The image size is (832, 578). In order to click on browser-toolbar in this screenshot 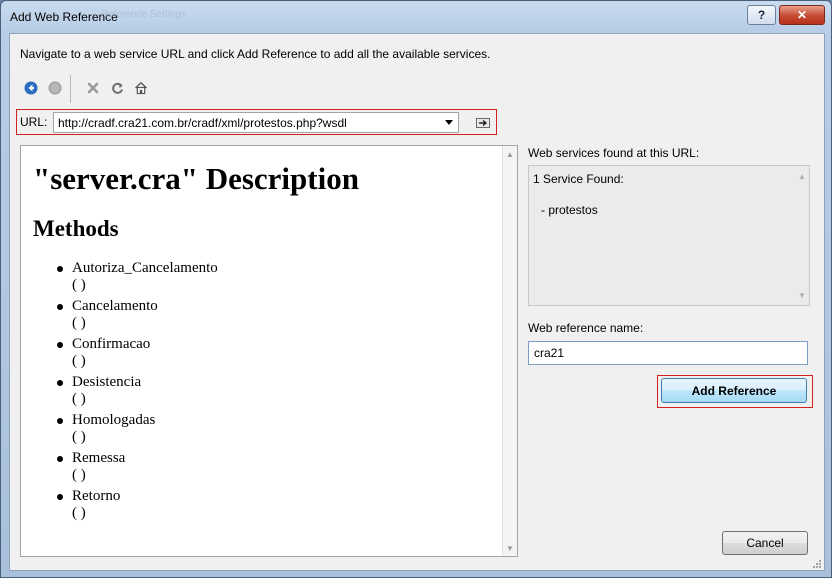, I will do `click(92, 89)`.